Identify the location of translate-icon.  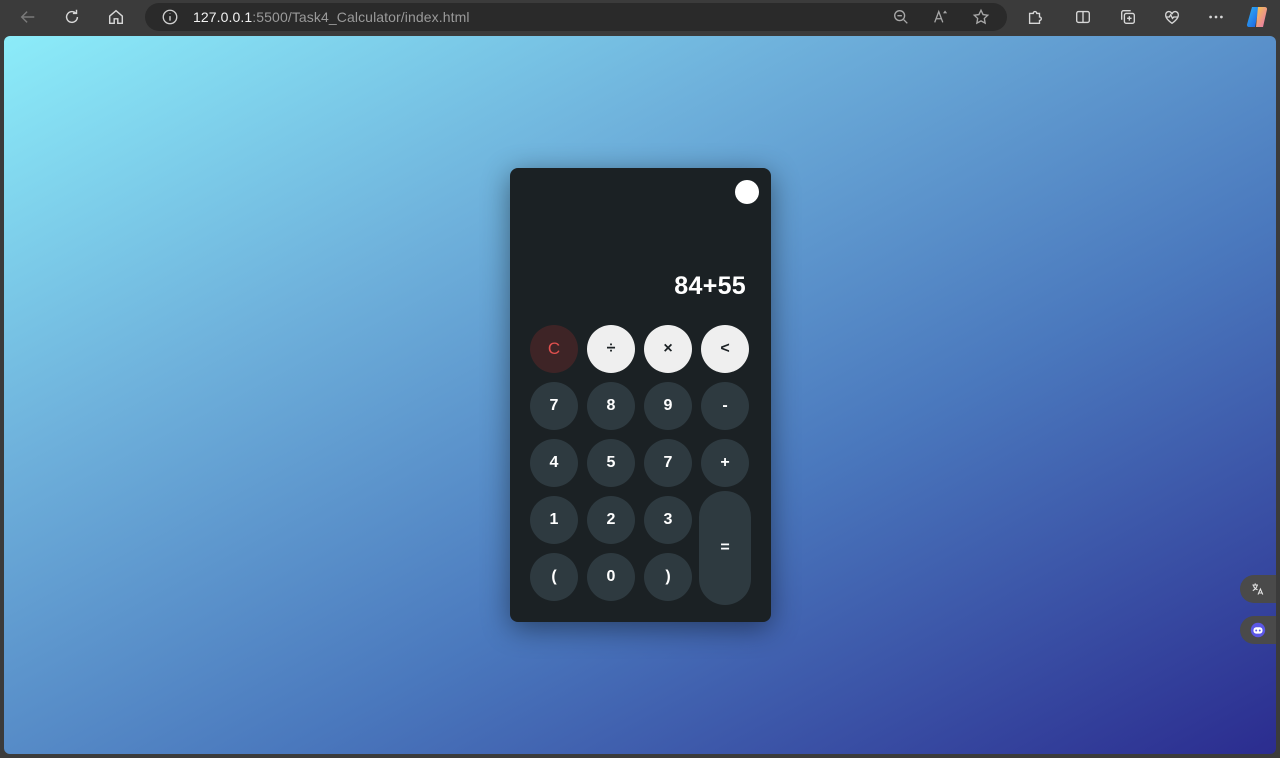
(1258, 589).